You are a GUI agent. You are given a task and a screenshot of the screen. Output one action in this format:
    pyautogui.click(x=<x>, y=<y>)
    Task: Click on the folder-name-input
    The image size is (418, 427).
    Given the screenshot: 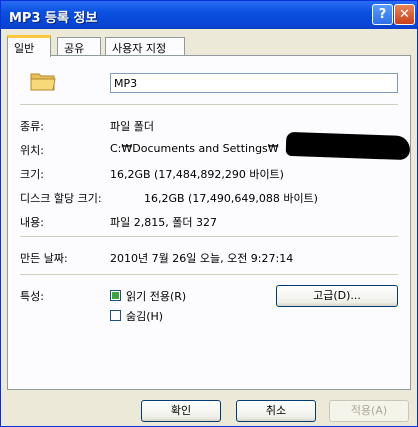 What is the action you would take?
    pyautogui.click(x=254, y=83)
    